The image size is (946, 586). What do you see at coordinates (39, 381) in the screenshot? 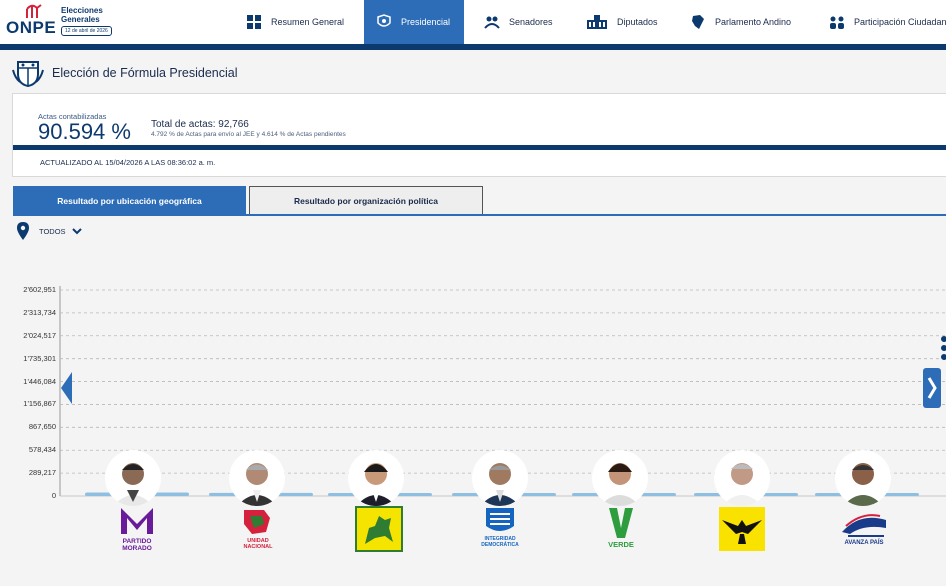
I see `y-tick-label: 1'446,084` at bounding box center [39, 381].